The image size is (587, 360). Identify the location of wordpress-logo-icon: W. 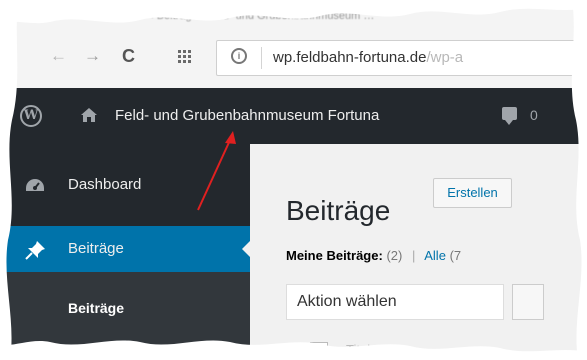
(31, 116).